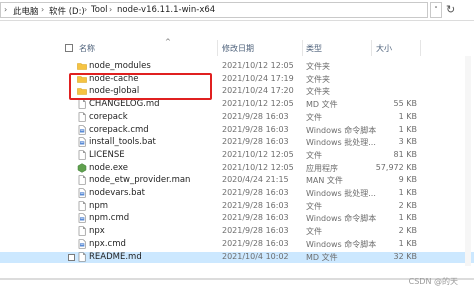 Image resolution: width=474 pixels, height=291 pixels. What do you see at coordinates (99, 205) in the screenshot?
I see `file-name: npm` at bounding box center [99, 205].